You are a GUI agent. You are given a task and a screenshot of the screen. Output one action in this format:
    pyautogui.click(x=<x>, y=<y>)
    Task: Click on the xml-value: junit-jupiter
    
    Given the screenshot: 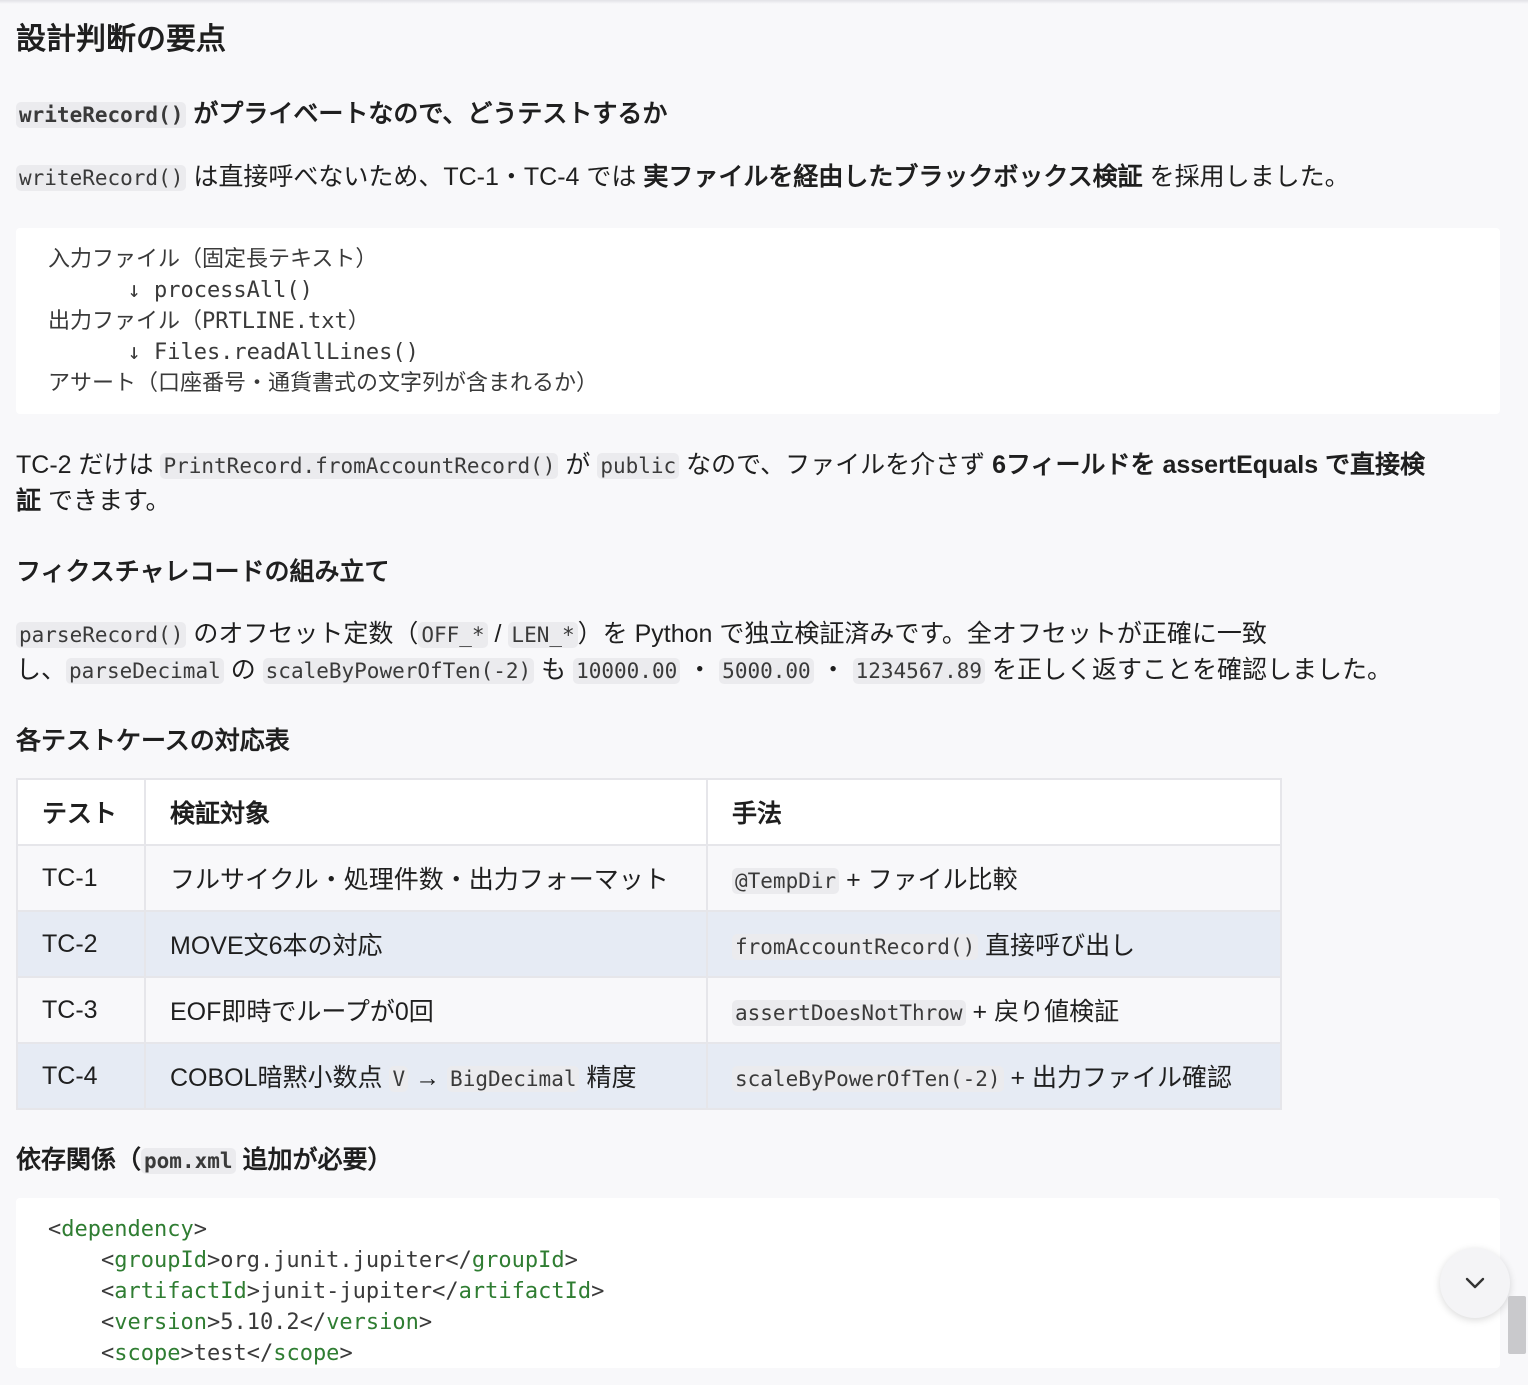 What is the action you would take?
    pyautogui.click(x=346, y=1291)
    